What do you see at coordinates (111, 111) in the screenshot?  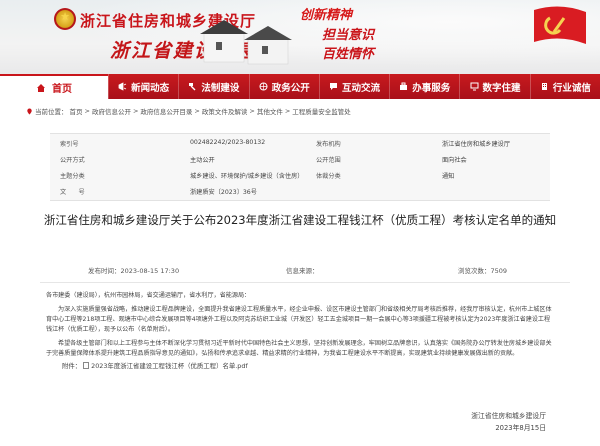 I see `breadcrumb-item-gov-info: 政府信息公开` at bounding box center [111, 111].